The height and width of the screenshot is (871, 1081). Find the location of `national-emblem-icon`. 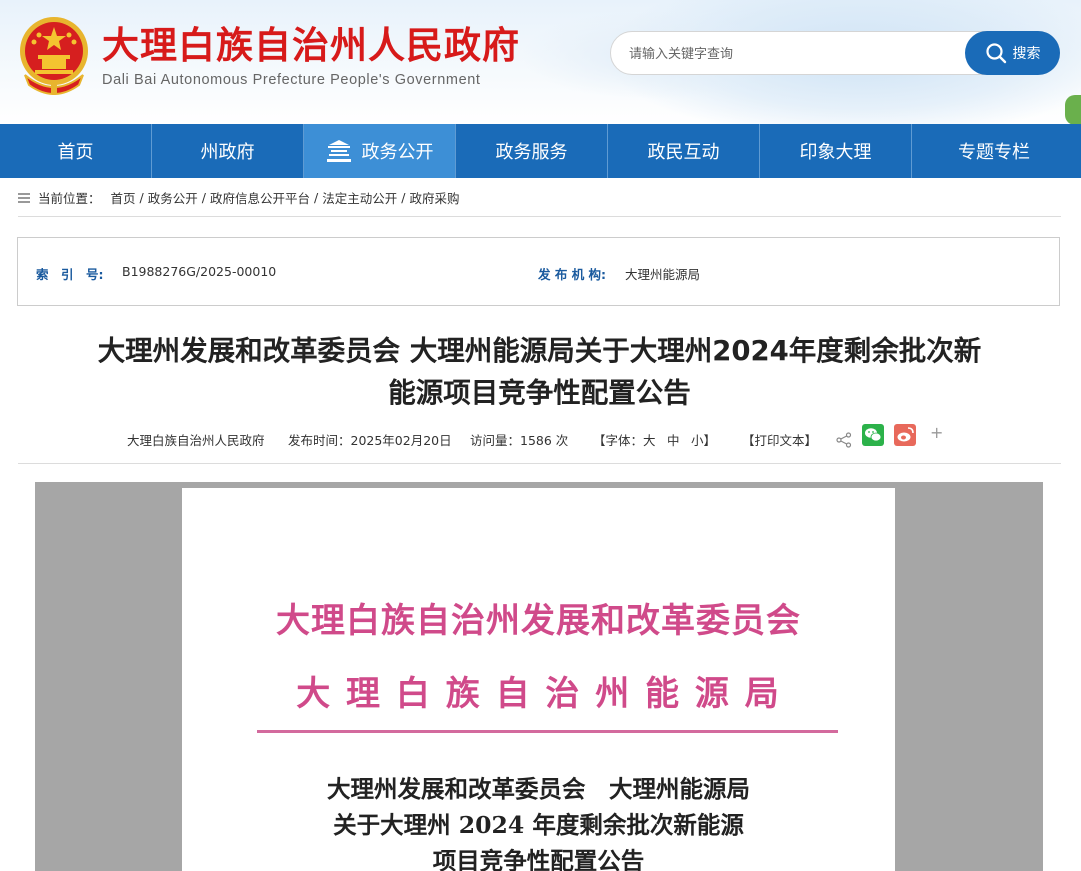

national-emblem-icon is located at coordinates (54, 55).